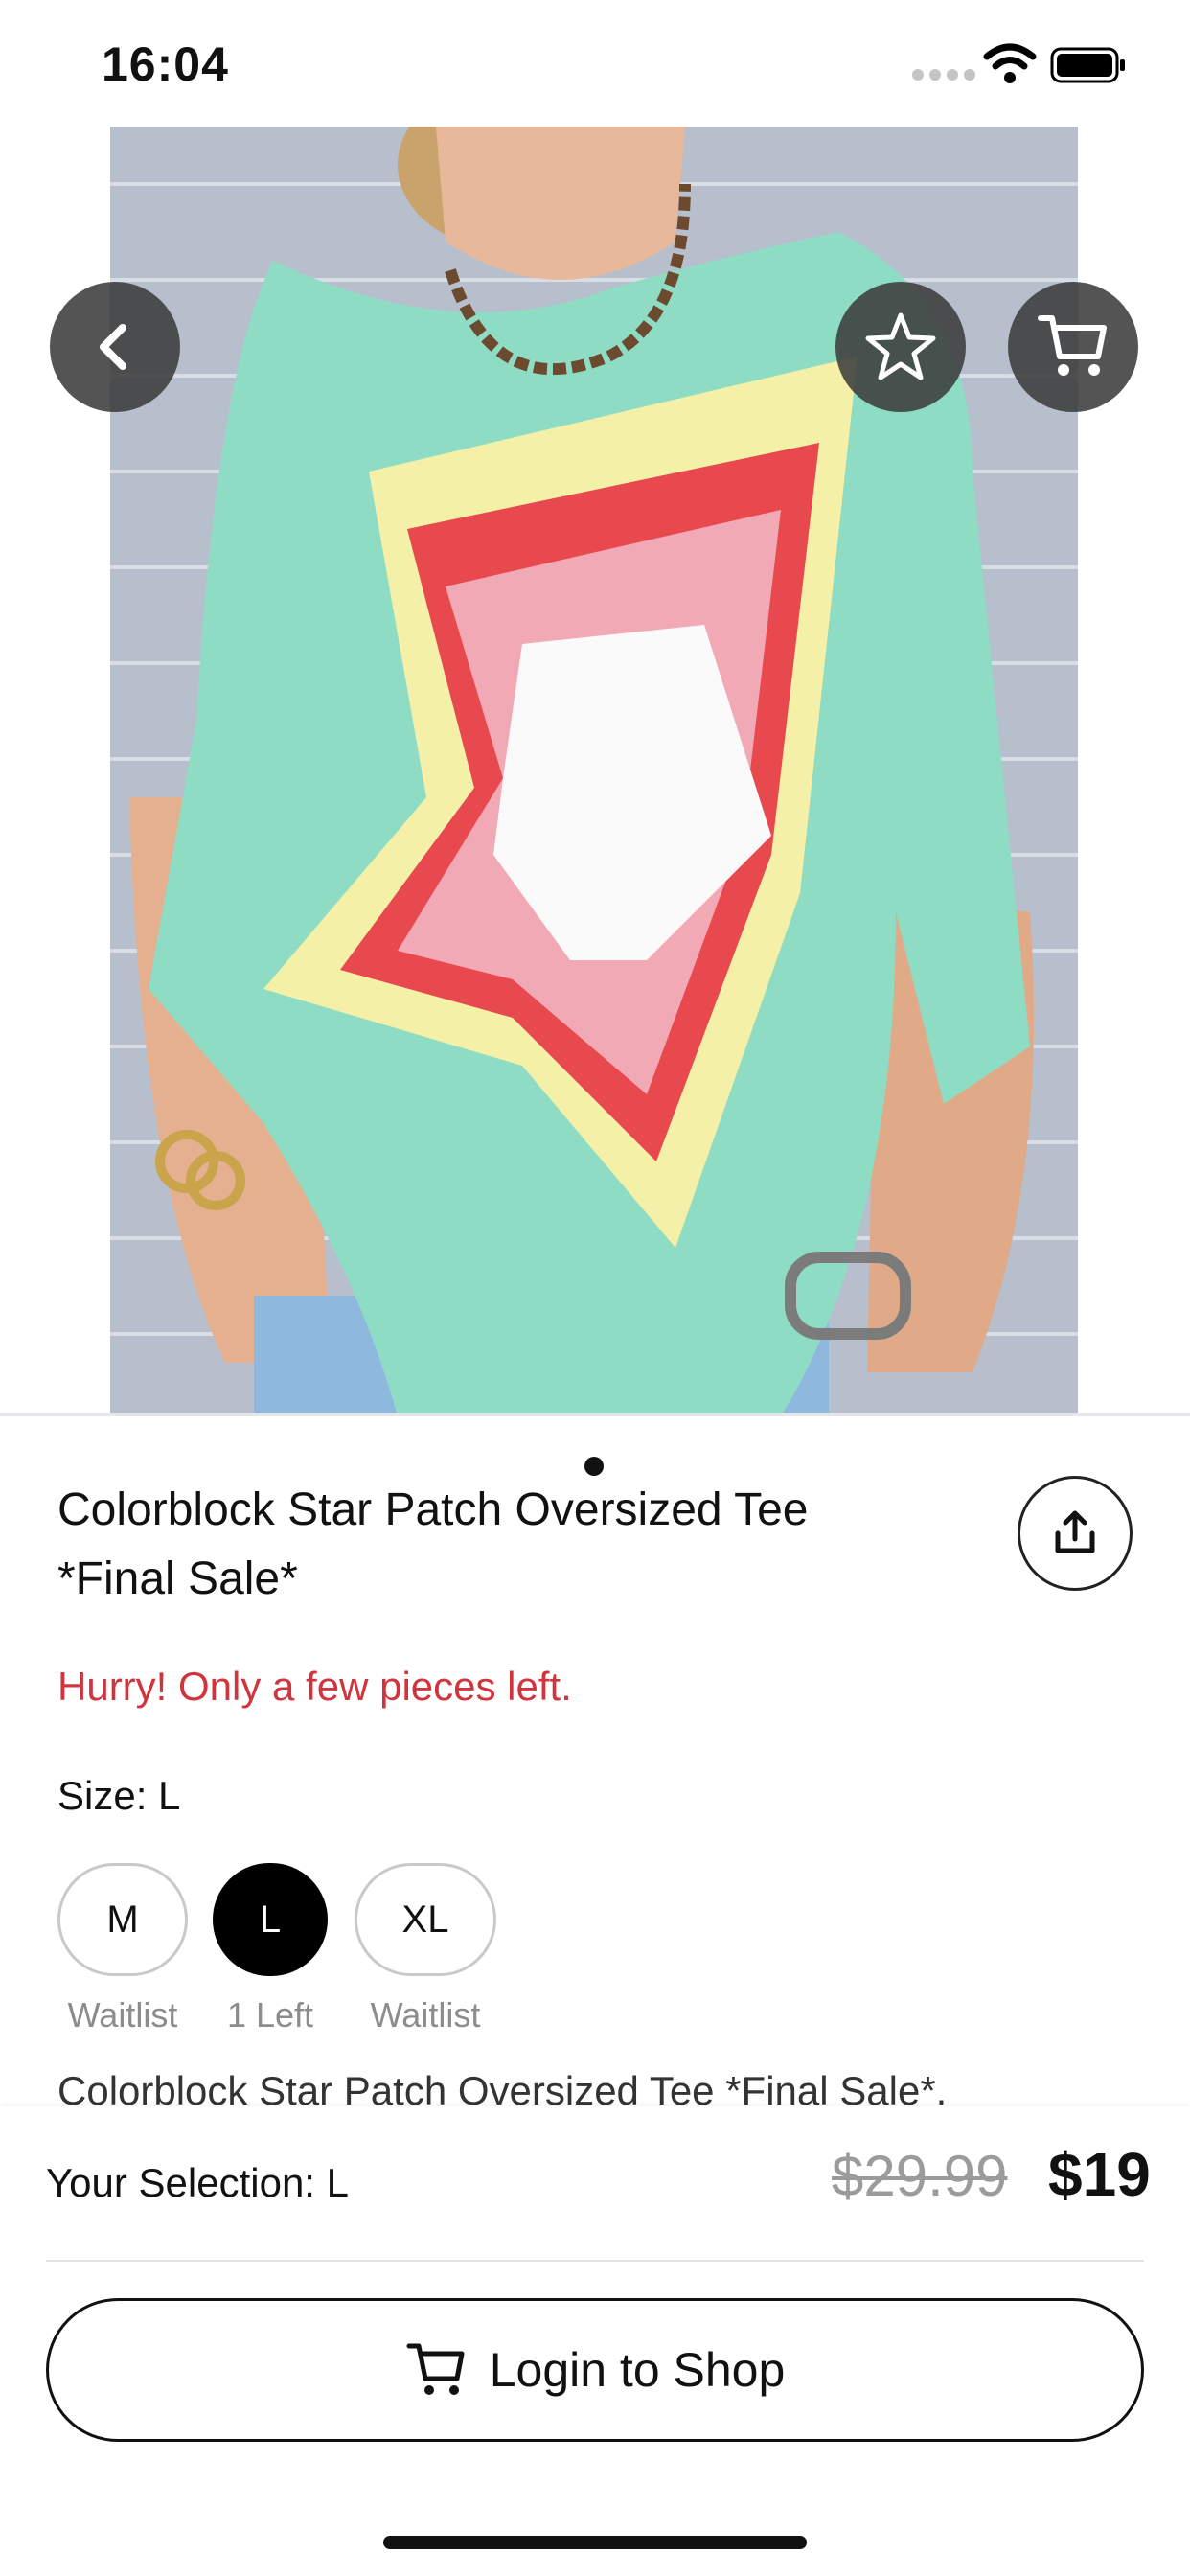 This screenshot has width=1190, height=2576. I want to click on share-button, so click(1075, 1533).